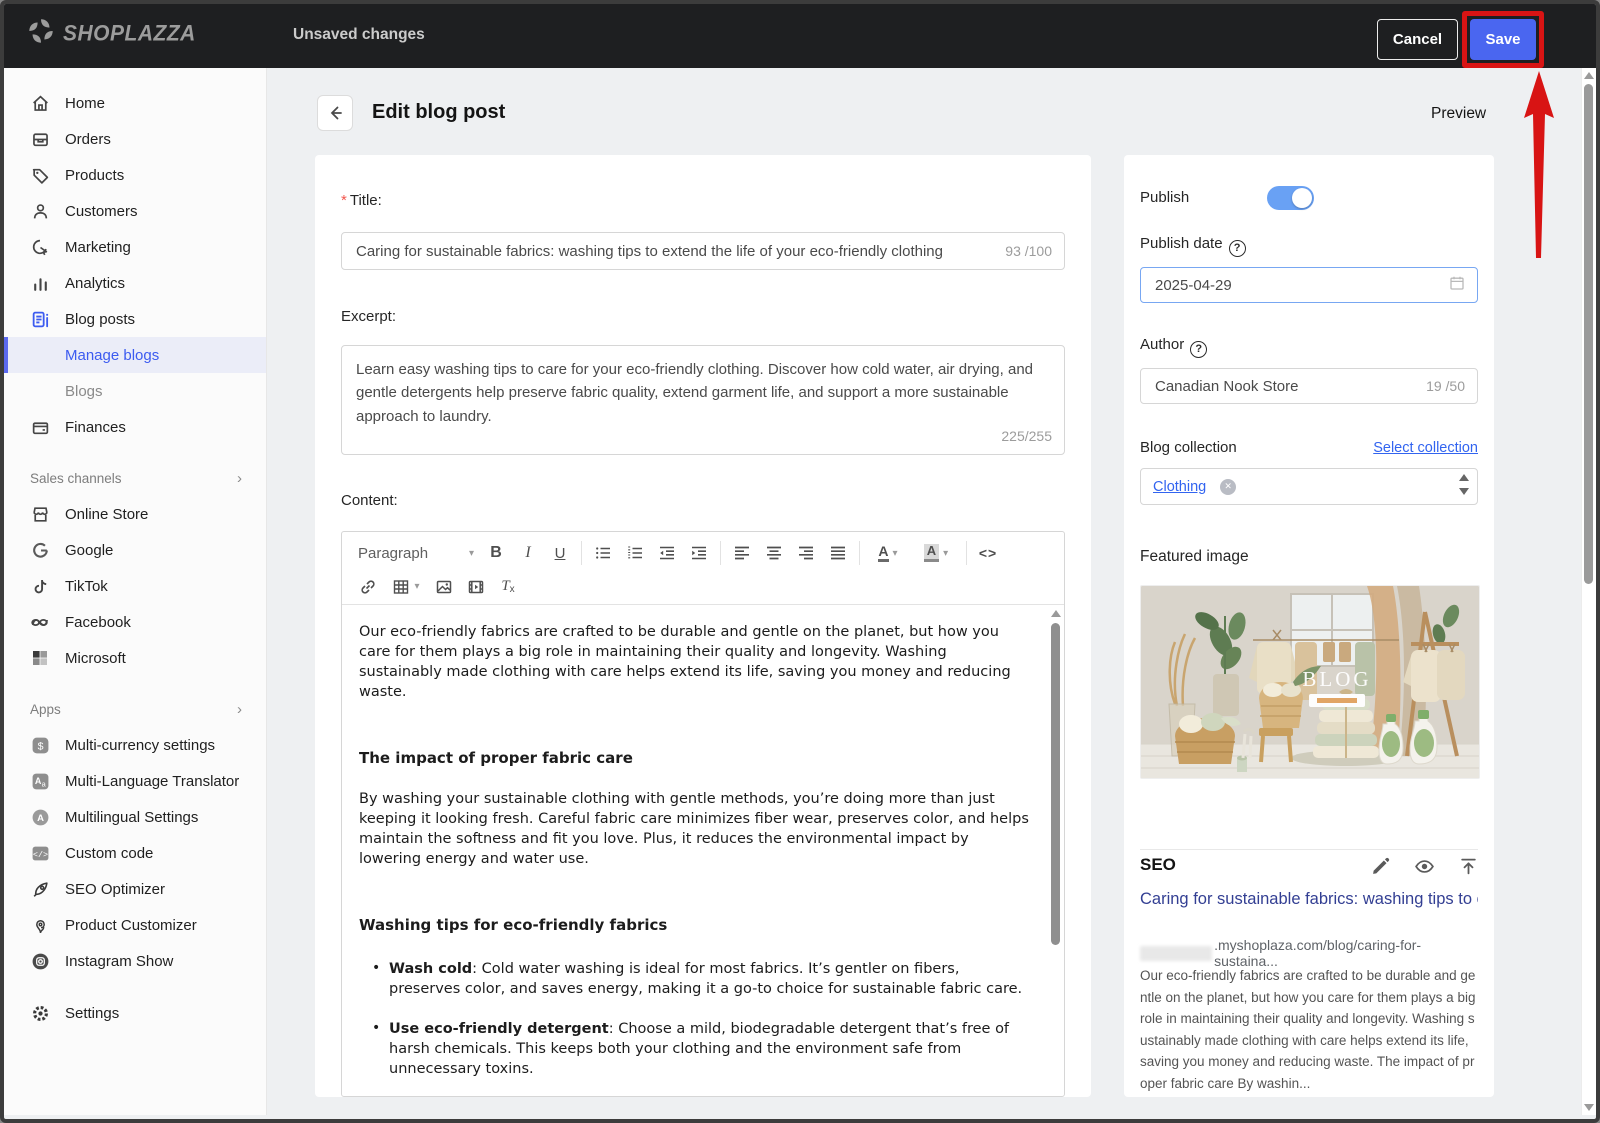 The width and height of the screenshot is (1600, 1123). What do you see at coordinates (1028, 251) in the screenshot?
I see `title-char-counter: 93 /100` at bounding box center [1028, 251].